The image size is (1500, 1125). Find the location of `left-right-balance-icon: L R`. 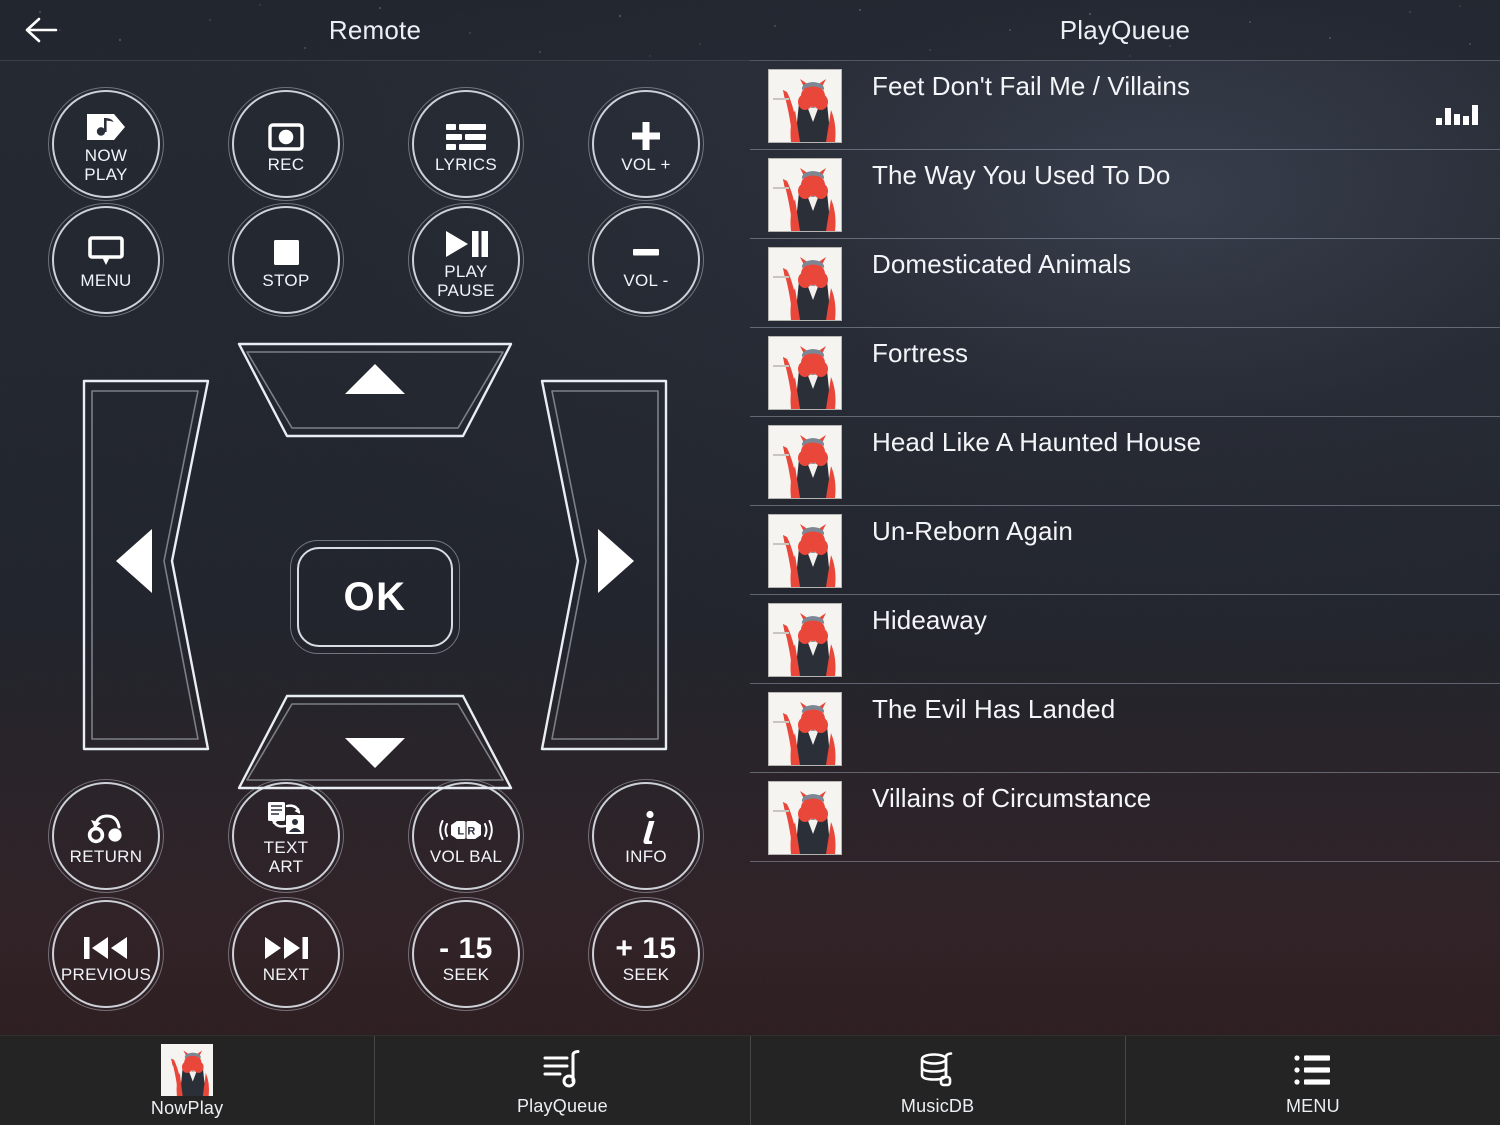

left-right-balance-icon: L R is located at coordinates (466, 826).